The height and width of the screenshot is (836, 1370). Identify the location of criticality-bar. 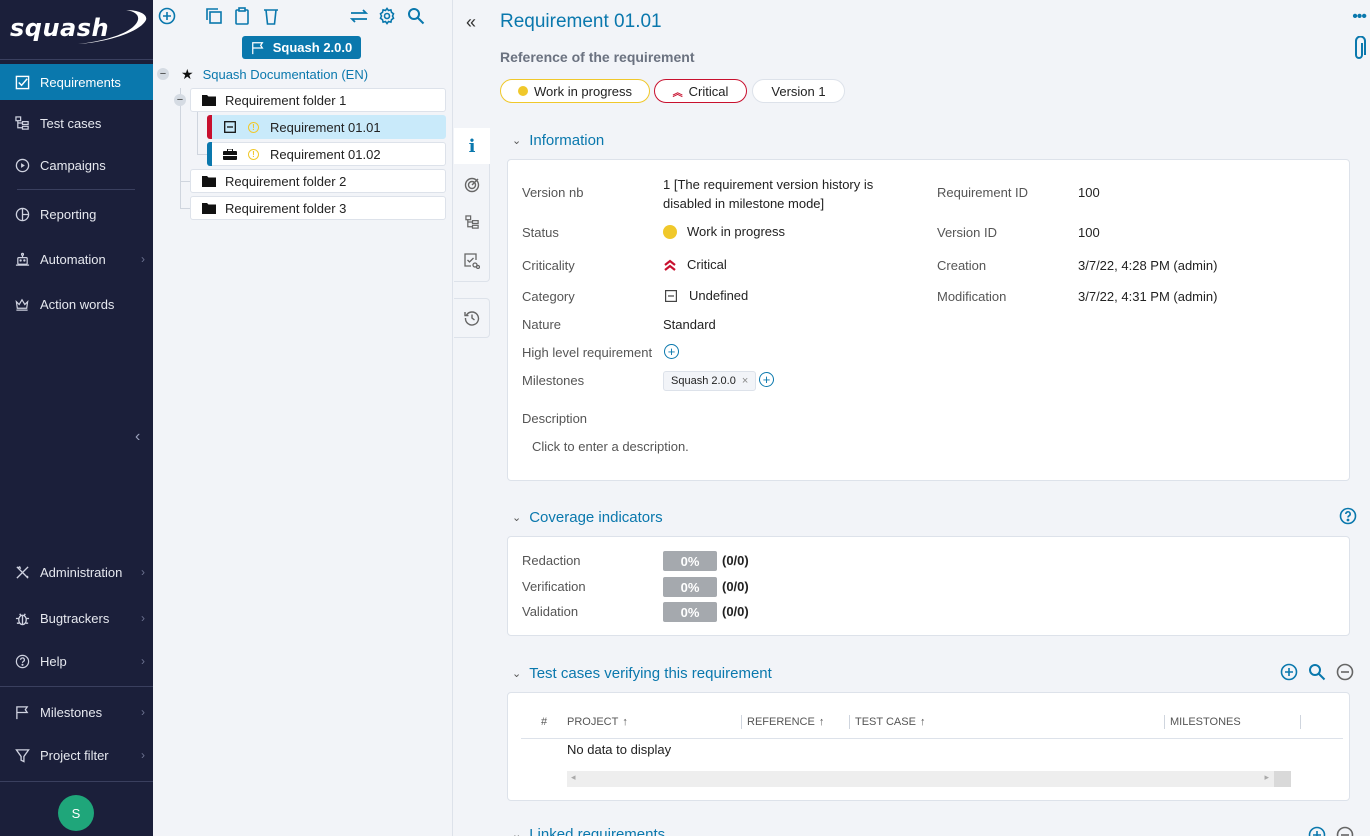
(209, 127).